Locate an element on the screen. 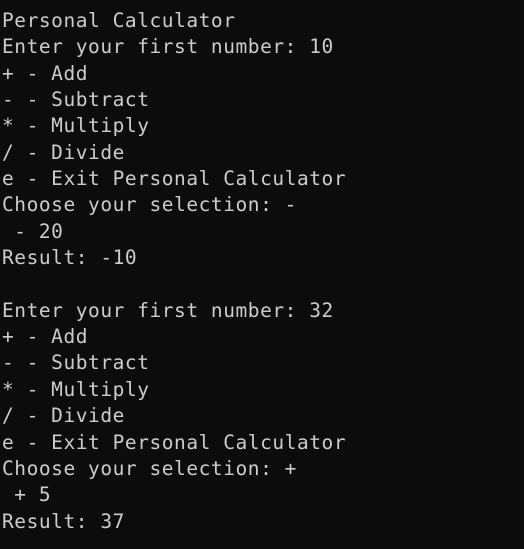 The height and width of the screenshot is (549, 524). first-number-prompt: Enter your first number: 10 is located at coordinates (168, 47).